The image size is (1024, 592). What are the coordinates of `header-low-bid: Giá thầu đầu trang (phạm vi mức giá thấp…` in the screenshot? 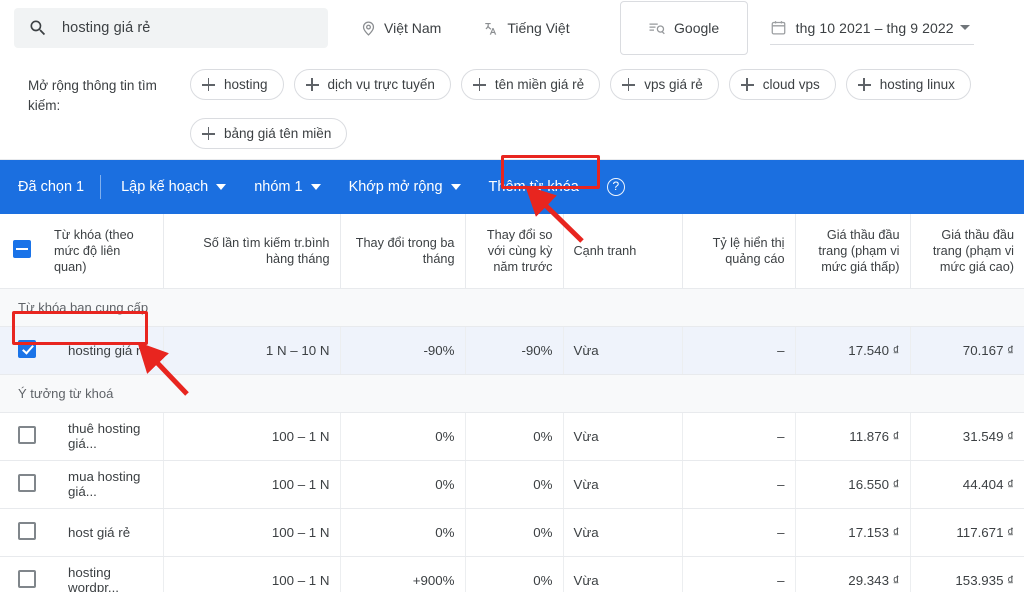 It's located at (853, 251).